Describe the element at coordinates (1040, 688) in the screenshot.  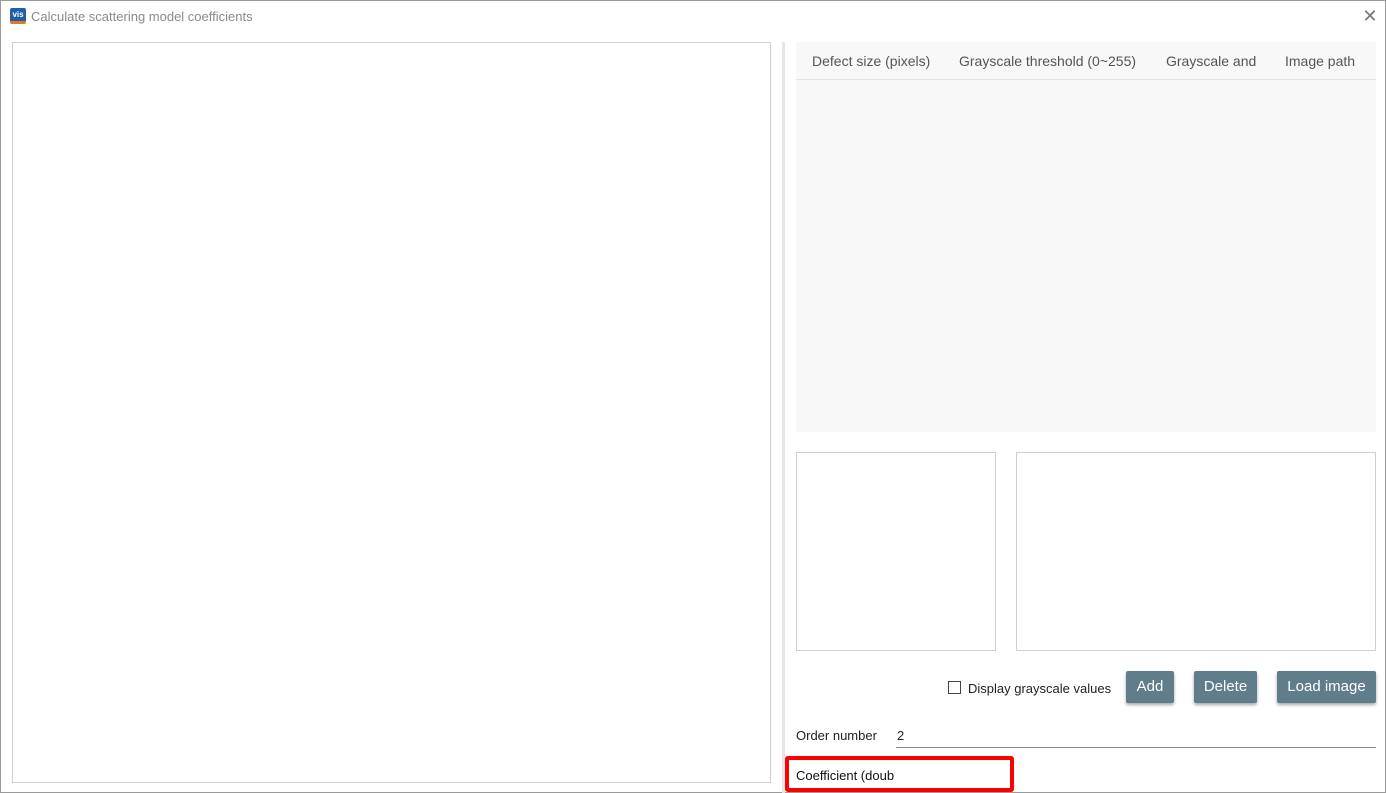
I see `display-grayscale-label: Display grayscale values` at that location.